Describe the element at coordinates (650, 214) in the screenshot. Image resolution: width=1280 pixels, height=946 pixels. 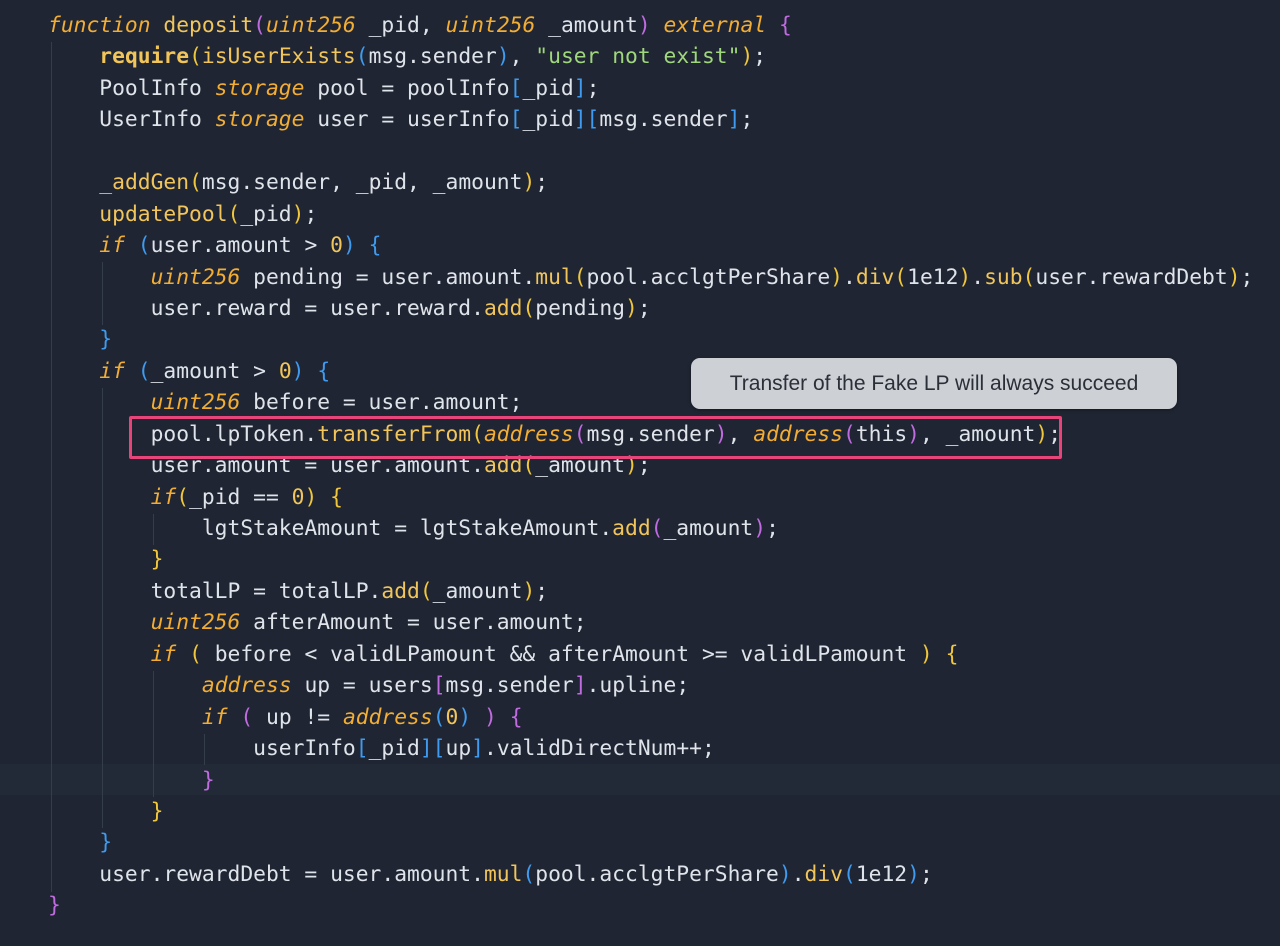
I see `code-line: updatePool(_pid);` at that location.